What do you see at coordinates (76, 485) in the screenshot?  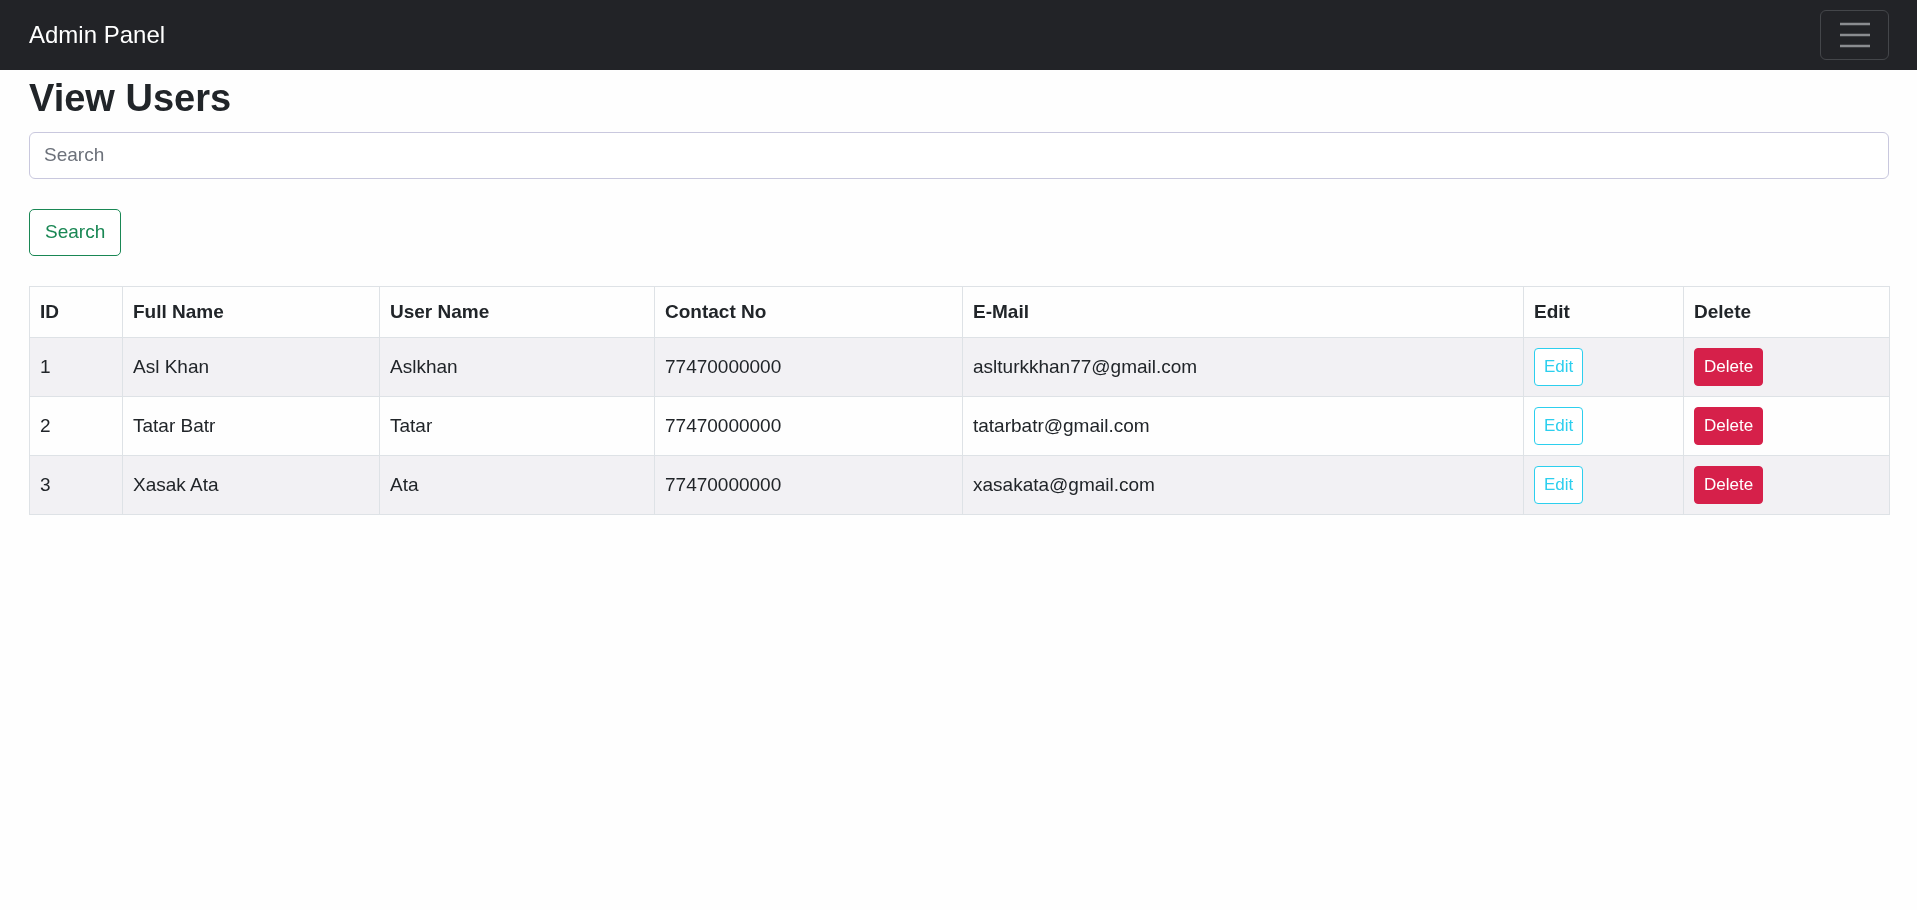 I see `table-cell: 3` at bounding box center [76, 485].